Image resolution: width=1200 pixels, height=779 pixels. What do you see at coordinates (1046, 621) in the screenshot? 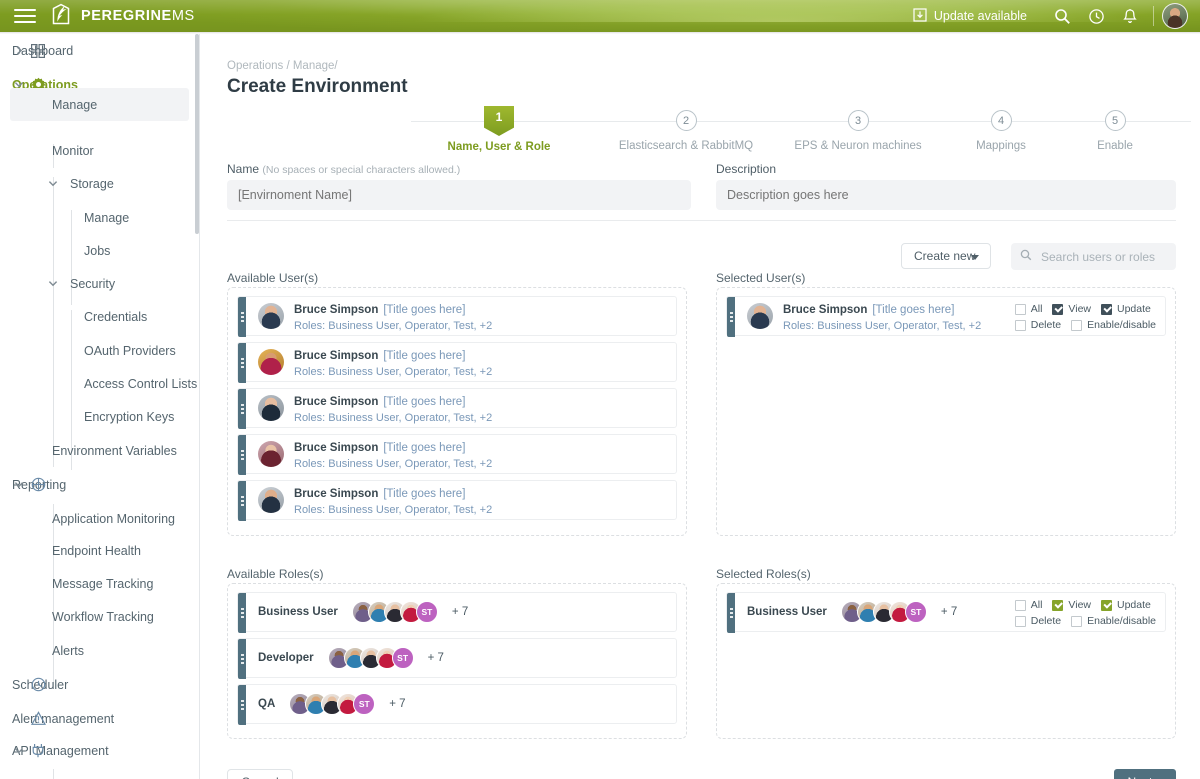
I see `permission-label-delete: Delete` at bounding box center [1046, 621].